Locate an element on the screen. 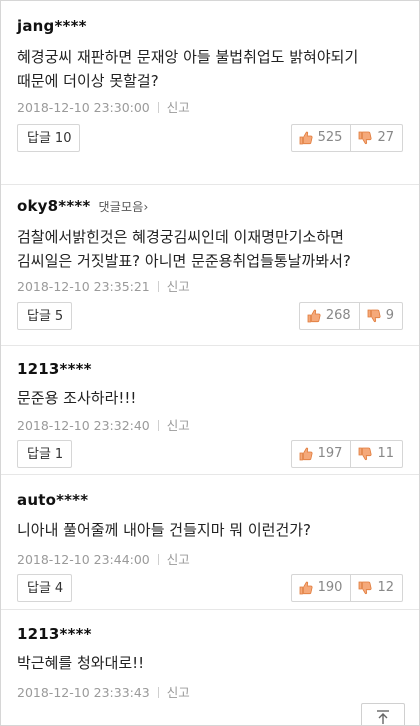  like-button: 197 is located at coordinates (321, 454).